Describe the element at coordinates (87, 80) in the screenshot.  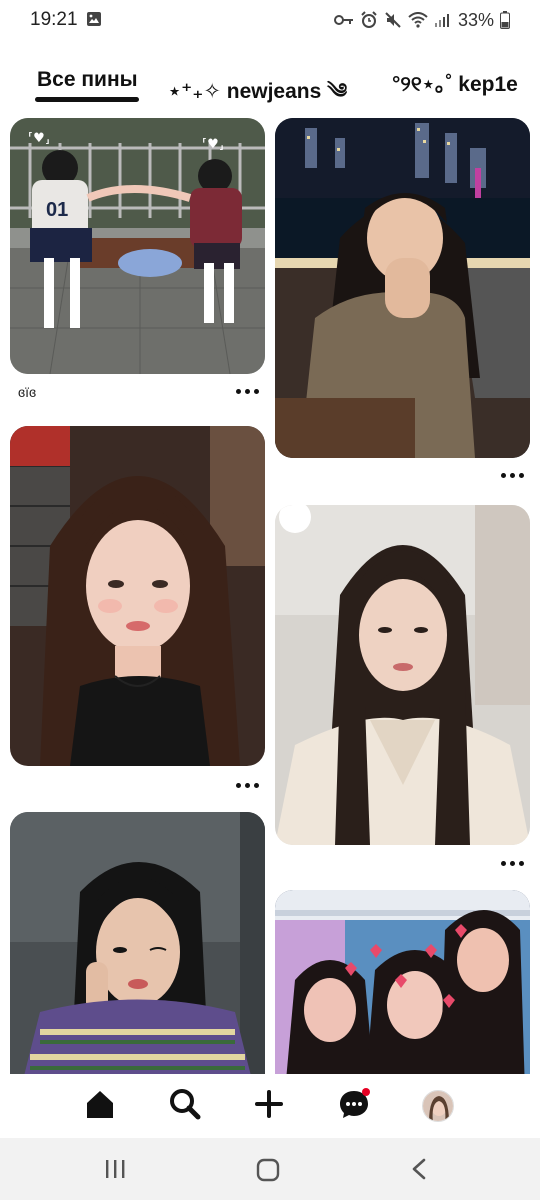
I see `tab-all-pins: Все пины` at that location.